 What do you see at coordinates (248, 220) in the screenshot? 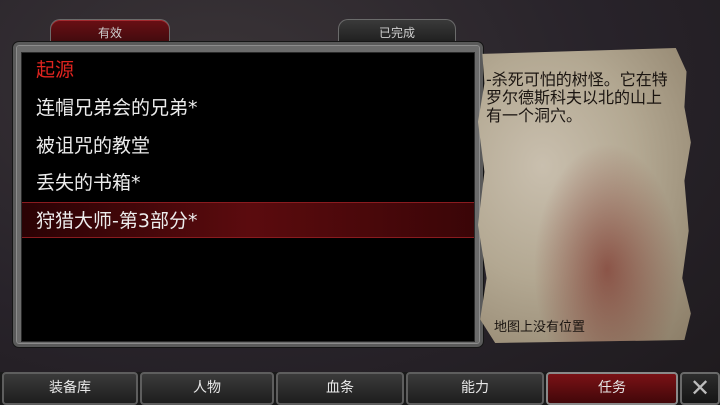
I see `quest-item-selected: 狩猎大师-第3部分*` at bounding box center [248, 220].